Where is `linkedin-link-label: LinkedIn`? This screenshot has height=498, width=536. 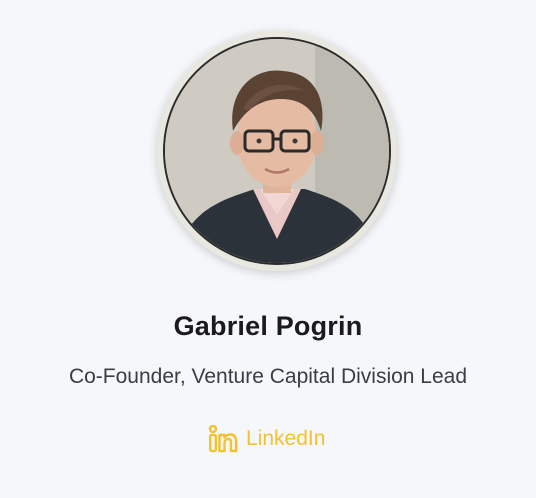 linkedin-link-label: LinkedIn is located at coordinates (286, 438).